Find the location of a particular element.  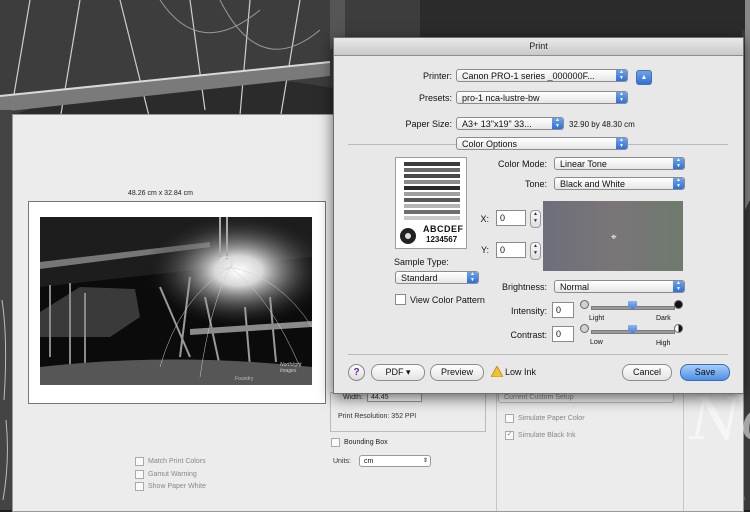

units-select: cm ⇕ is located at coordinates (395, 461).